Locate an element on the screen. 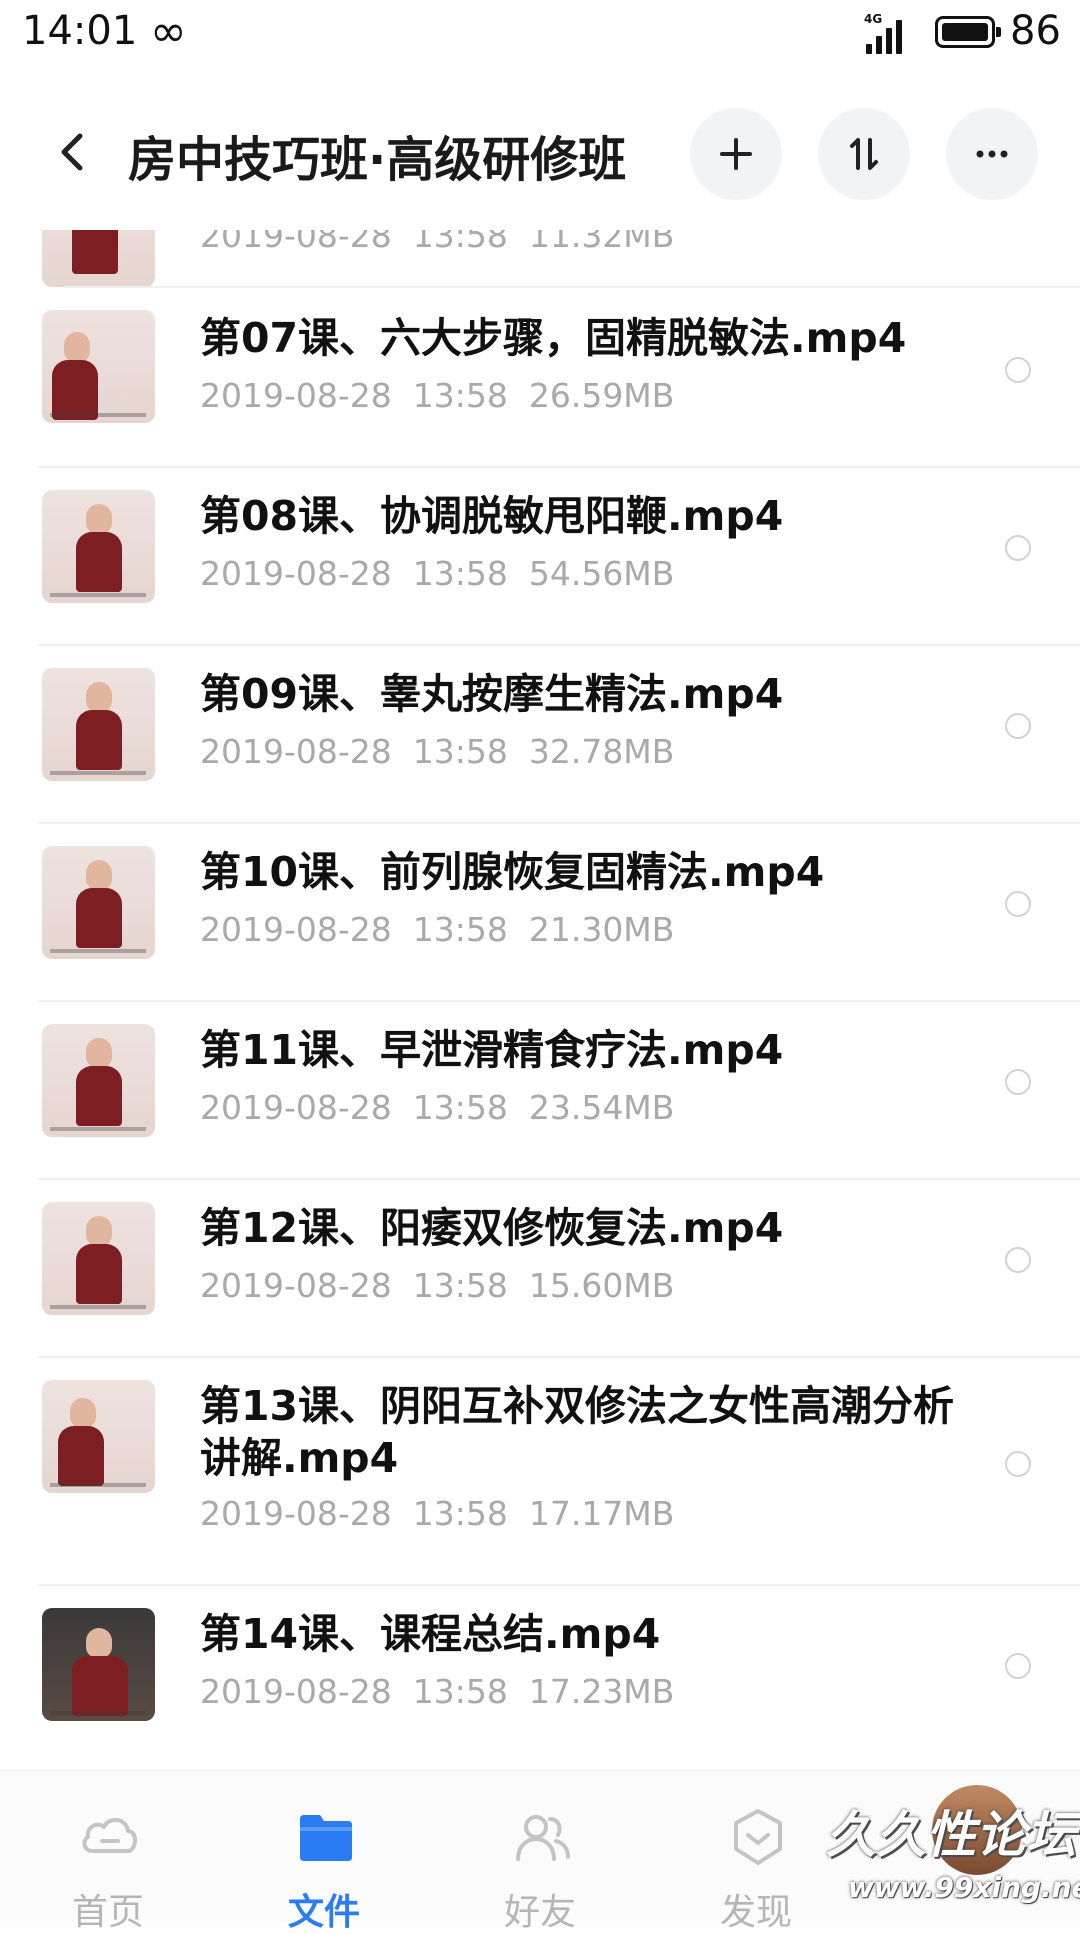  friends-icon is located at coordinates (543, 1838).